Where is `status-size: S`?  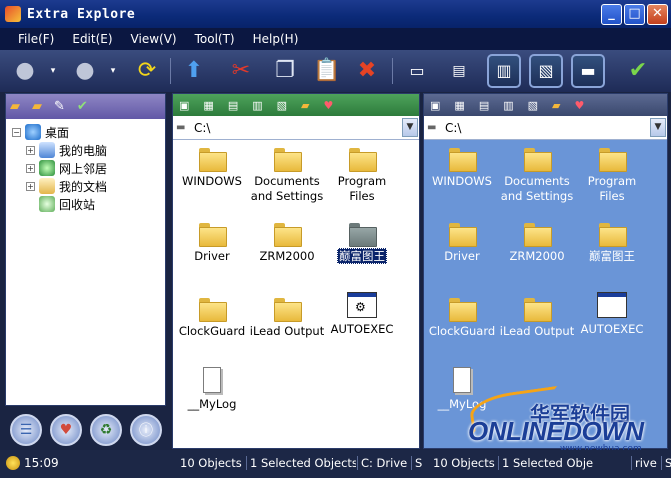
status-size: S is located at coordinates (666, 463).